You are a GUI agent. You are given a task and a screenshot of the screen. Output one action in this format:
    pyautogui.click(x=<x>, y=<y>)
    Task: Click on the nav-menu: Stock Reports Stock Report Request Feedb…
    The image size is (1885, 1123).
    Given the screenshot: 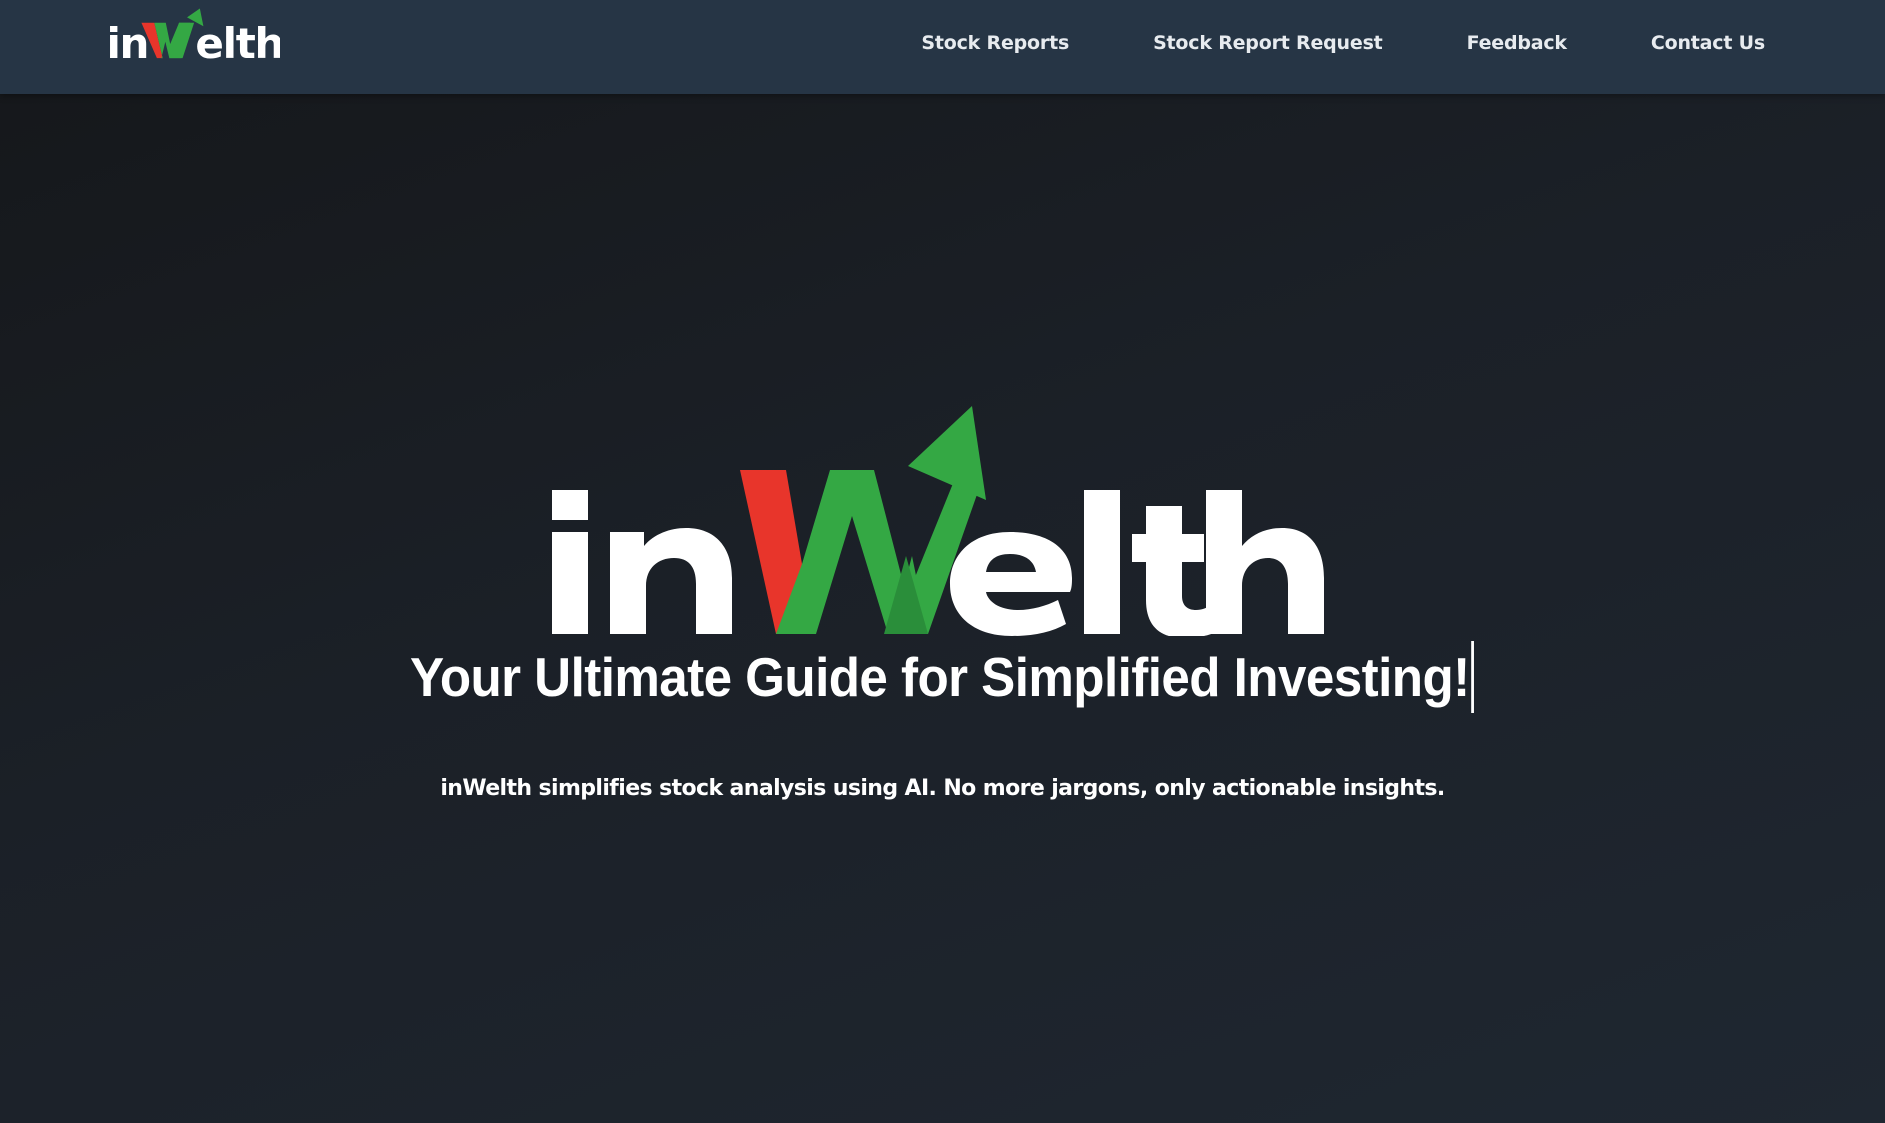 What is the action you would take?
    pyautogui.click(x=1343, y=43)
    